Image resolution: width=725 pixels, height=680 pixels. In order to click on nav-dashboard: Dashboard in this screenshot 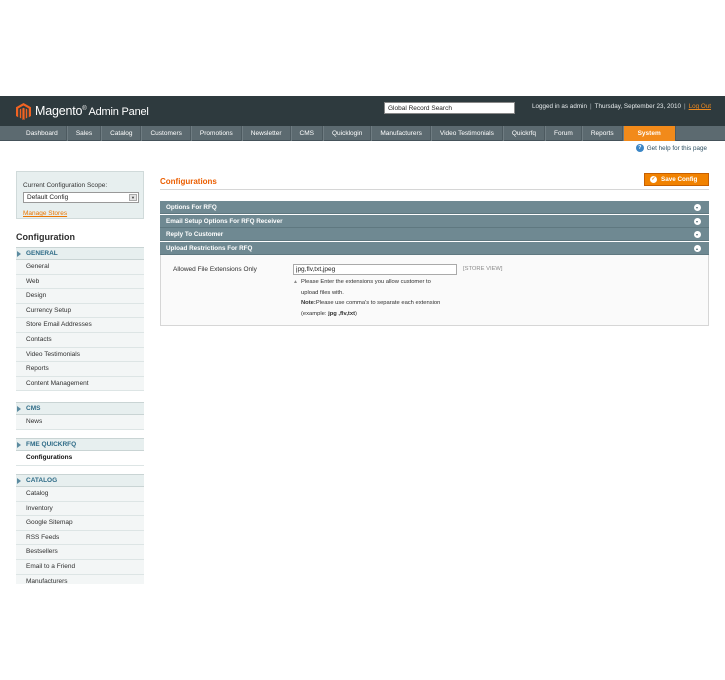, I will do `click(41, 133)`.